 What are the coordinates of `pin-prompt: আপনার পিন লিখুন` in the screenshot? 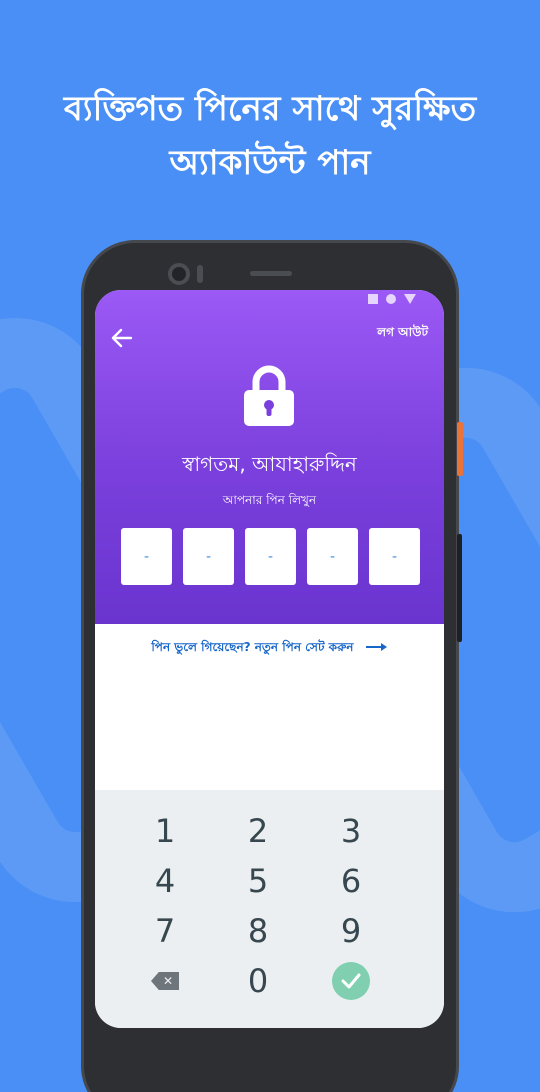 It's located at (269, 500).